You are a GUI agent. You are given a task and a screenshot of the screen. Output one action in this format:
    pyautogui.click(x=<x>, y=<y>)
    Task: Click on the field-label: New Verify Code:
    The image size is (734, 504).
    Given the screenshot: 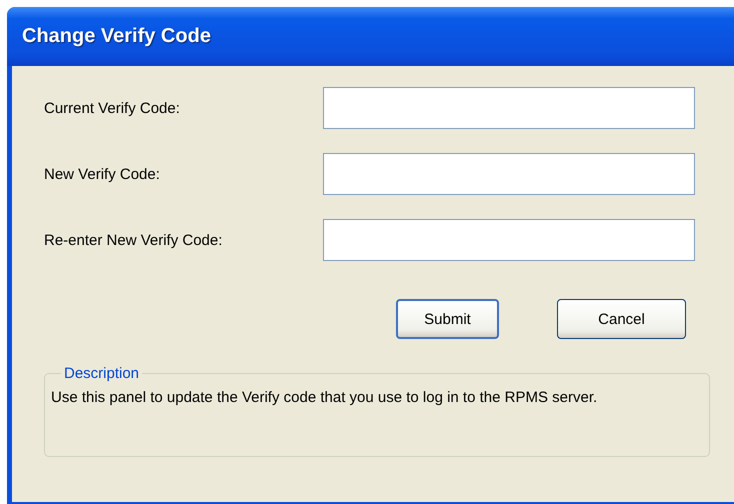 What is the action you would take?
    pyautogui.click(x=102, y=174)
    